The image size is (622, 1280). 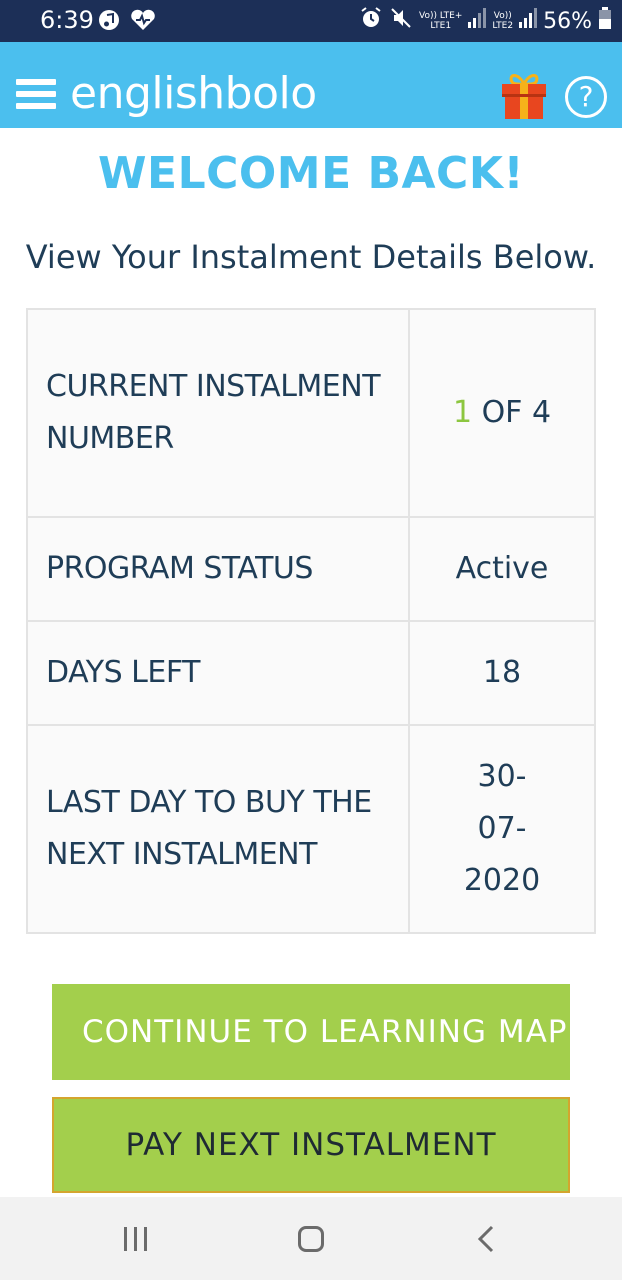 I want to click on page-subtitle: View Your Instalment Details Below., so click(x=311, y=257).